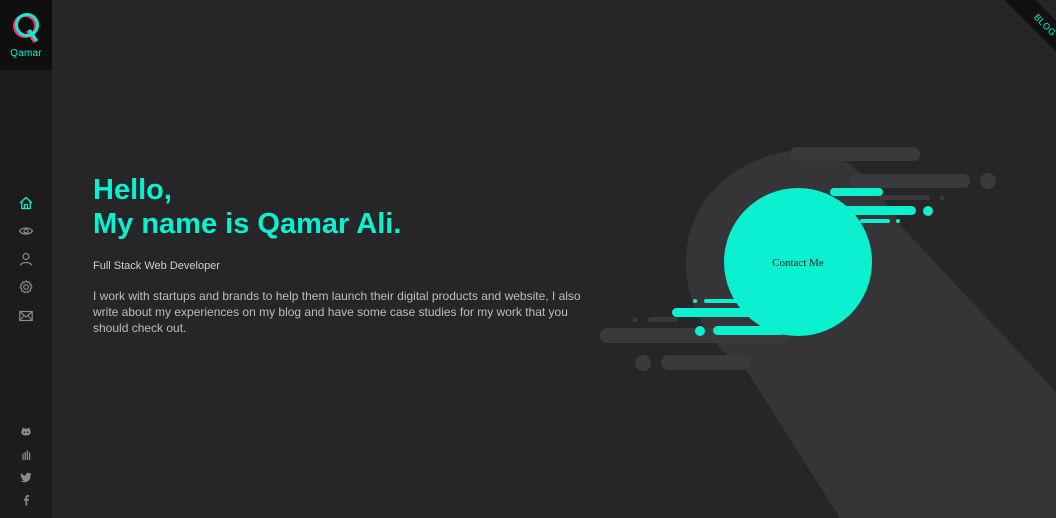  I want to click on logo: Qamar, so click(26, 35).